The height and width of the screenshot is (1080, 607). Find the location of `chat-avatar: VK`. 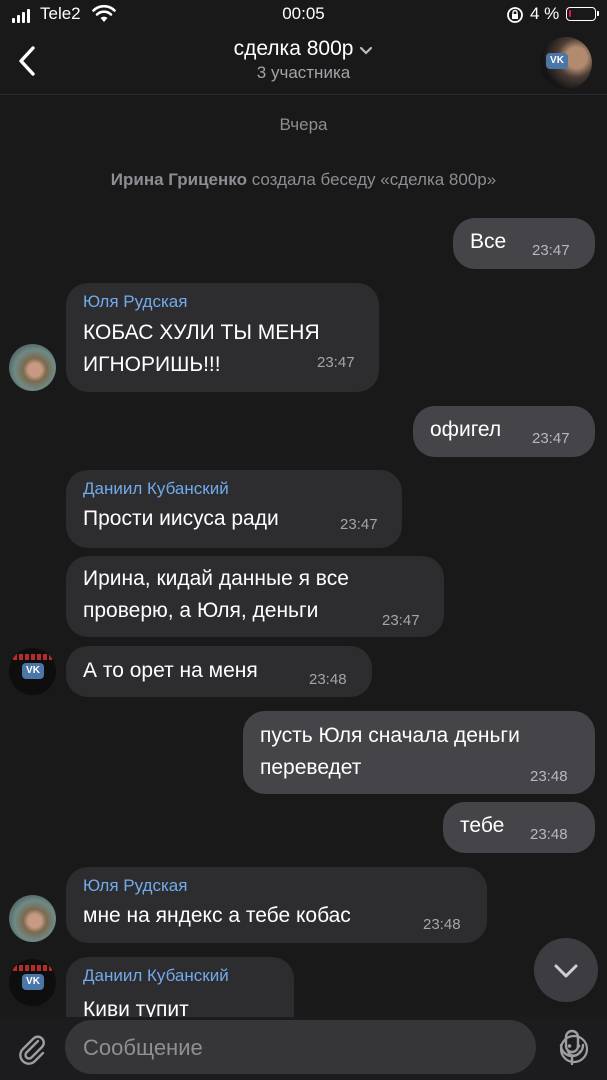

chat-avatar: VK is located at coordinates (566, 63).